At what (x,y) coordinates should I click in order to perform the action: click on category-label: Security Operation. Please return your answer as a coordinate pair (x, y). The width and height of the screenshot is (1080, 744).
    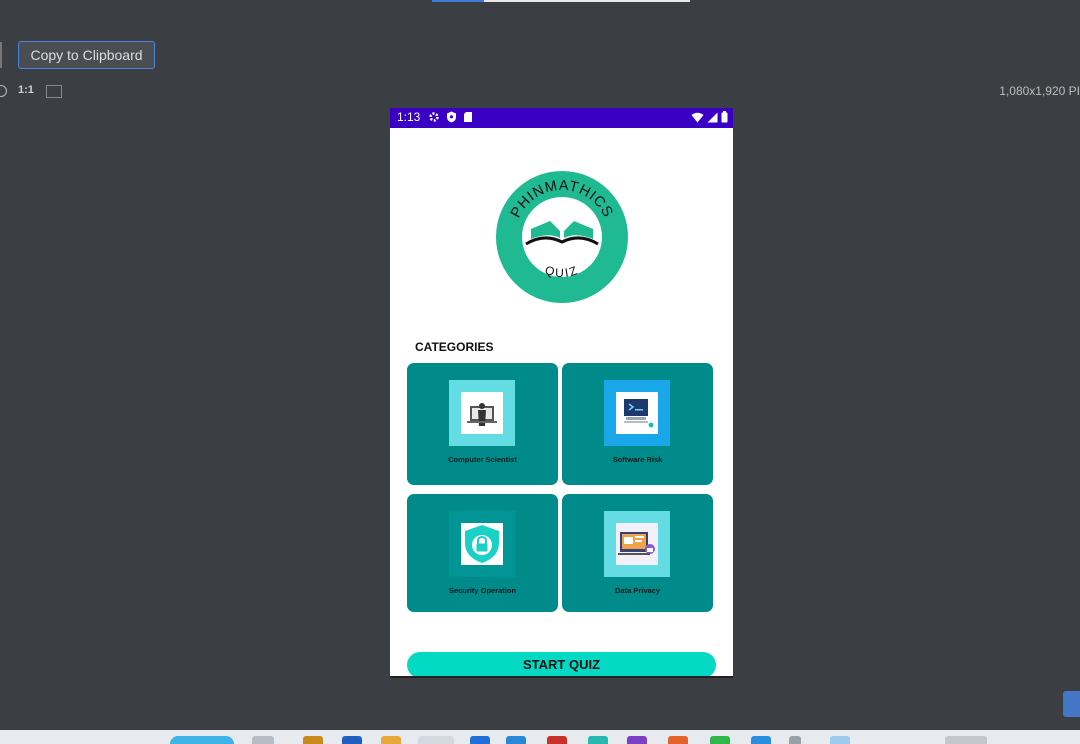
    Looking at the image, I should click on (482, 590).